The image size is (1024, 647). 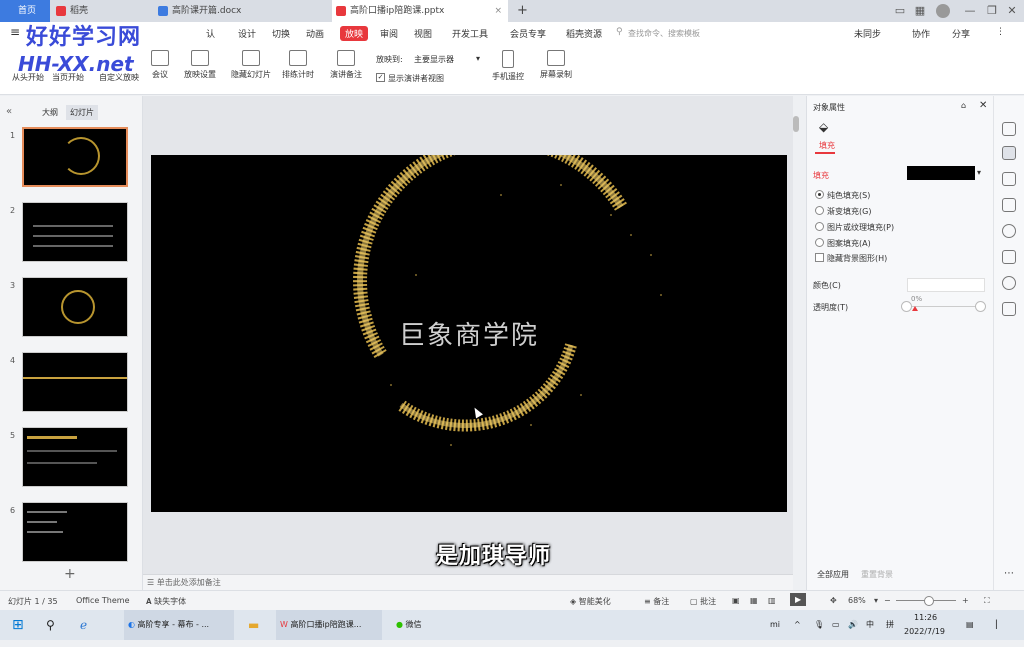 I want to click on menu-view: 视图, so click(x=423, y=33).